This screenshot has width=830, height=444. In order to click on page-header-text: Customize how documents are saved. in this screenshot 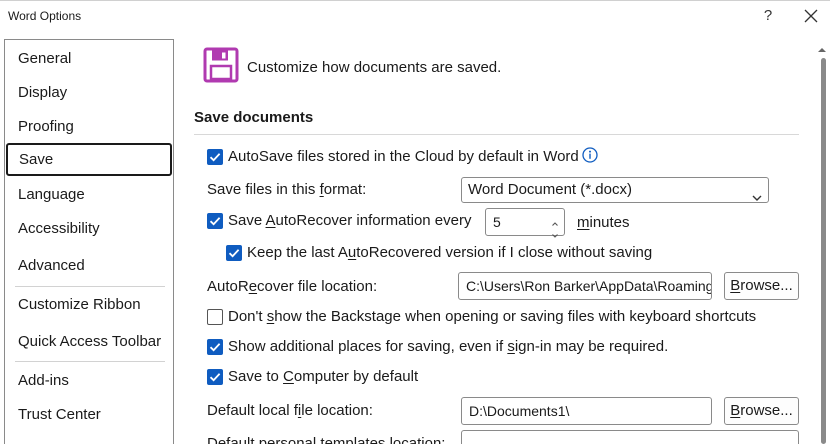, I will do `click(374, 67)`.